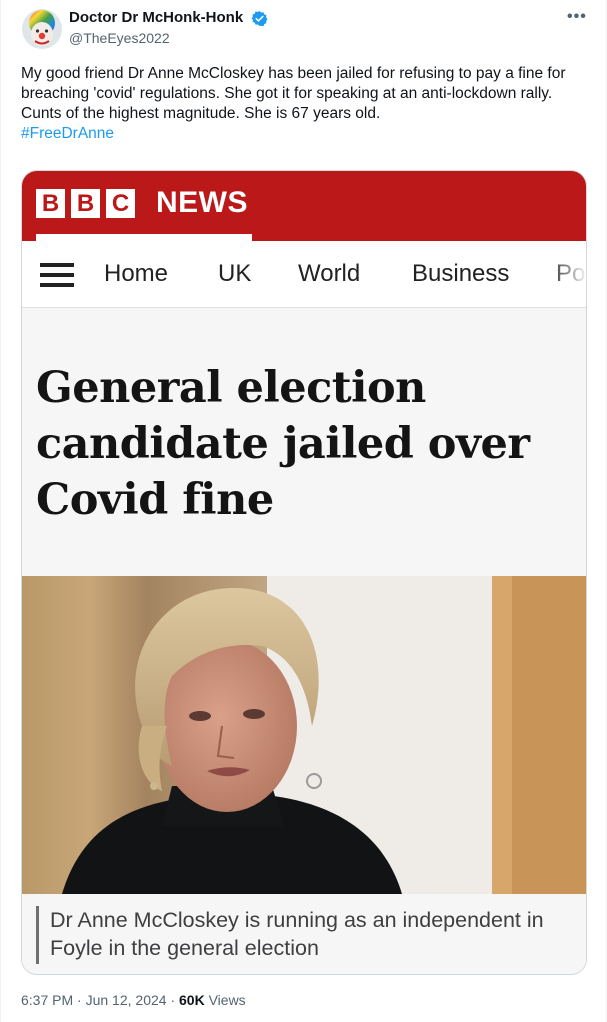  What do you see at coordinates (136, 274) in the screenshot?
I see `nav-home: Home` at bounding box center [136, 274].